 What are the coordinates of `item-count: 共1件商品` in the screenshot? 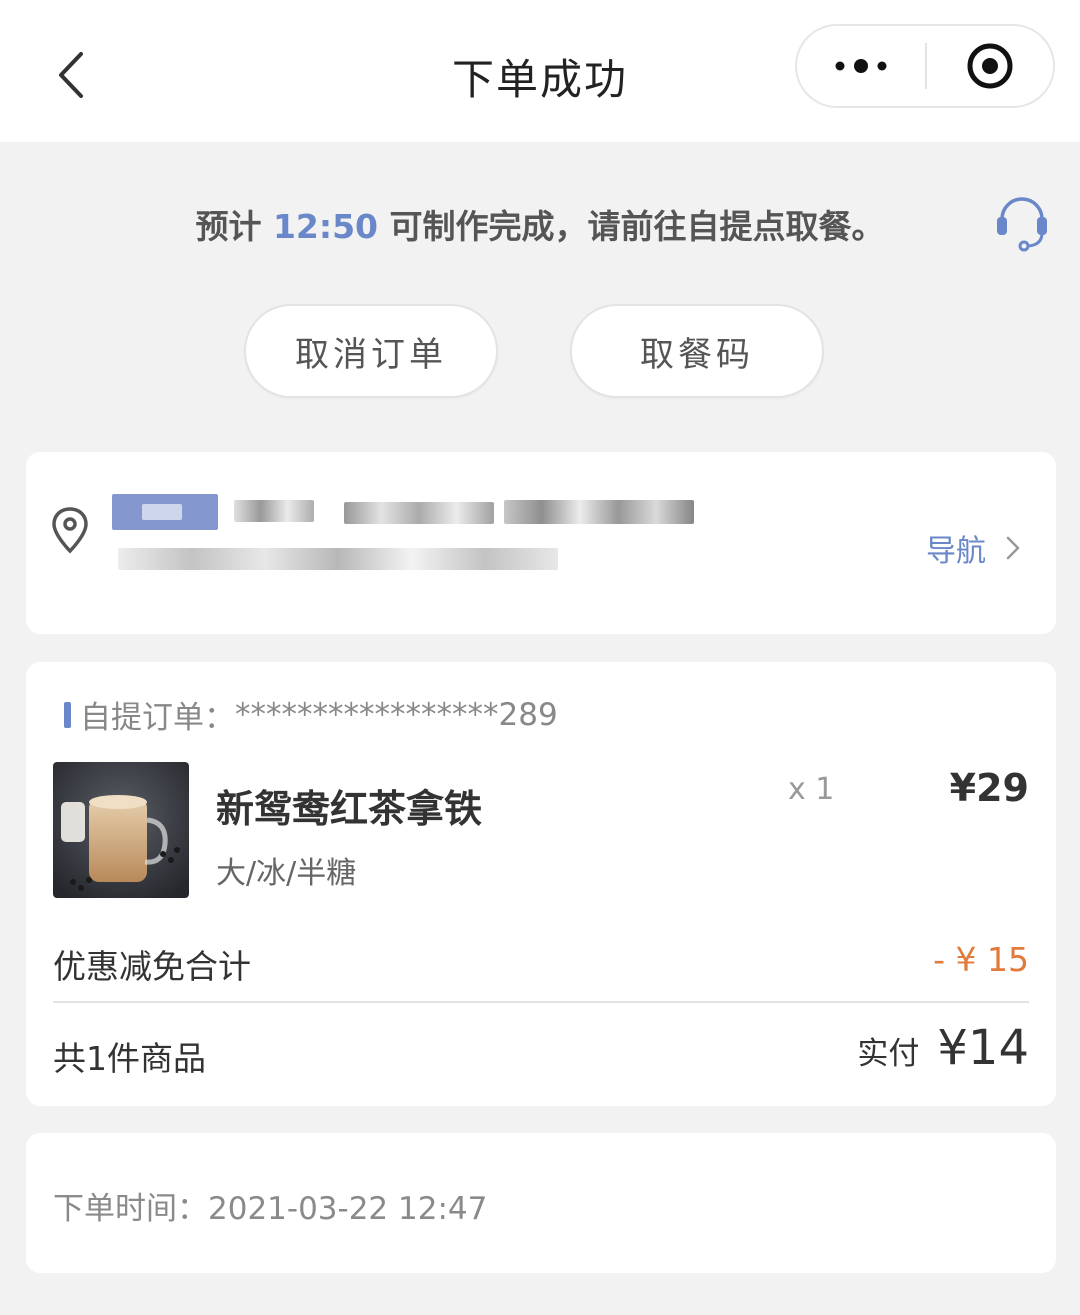 It's located at (129, 1058).